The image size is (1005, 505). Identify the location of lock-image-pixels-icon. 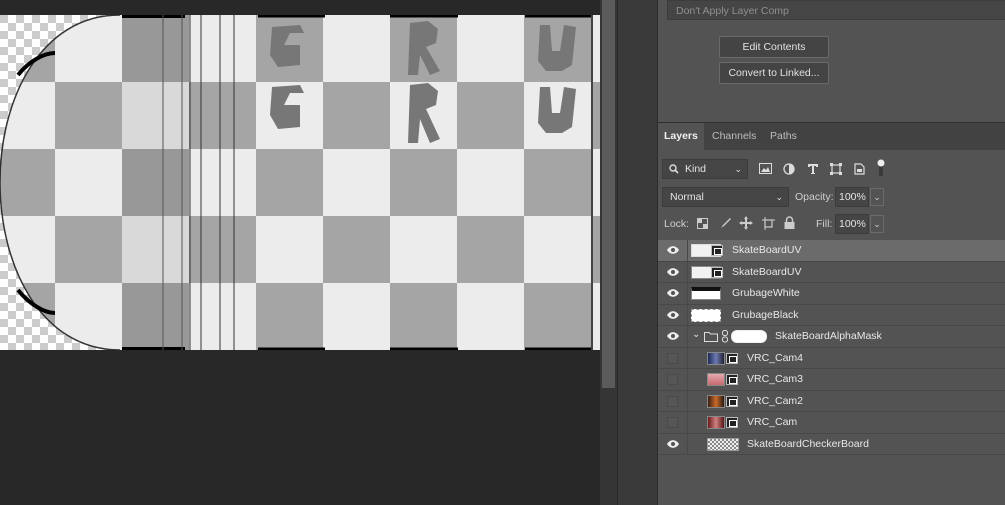
(725, 223).